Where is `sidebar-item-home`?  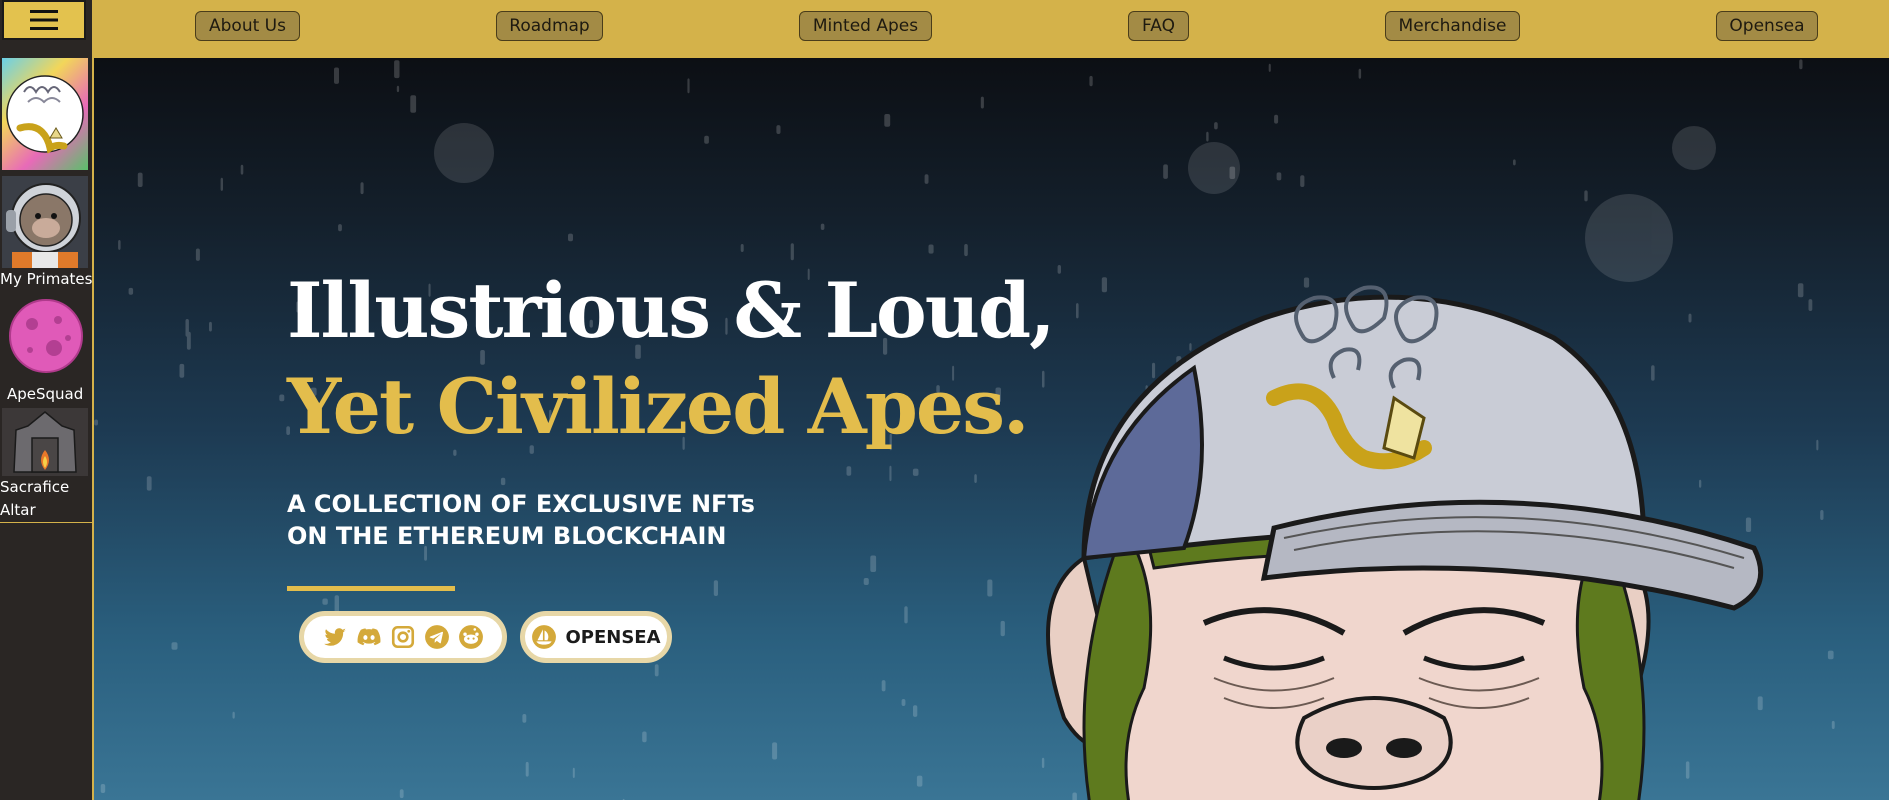 sidebar-item-home is located at coordinates (46, 114).